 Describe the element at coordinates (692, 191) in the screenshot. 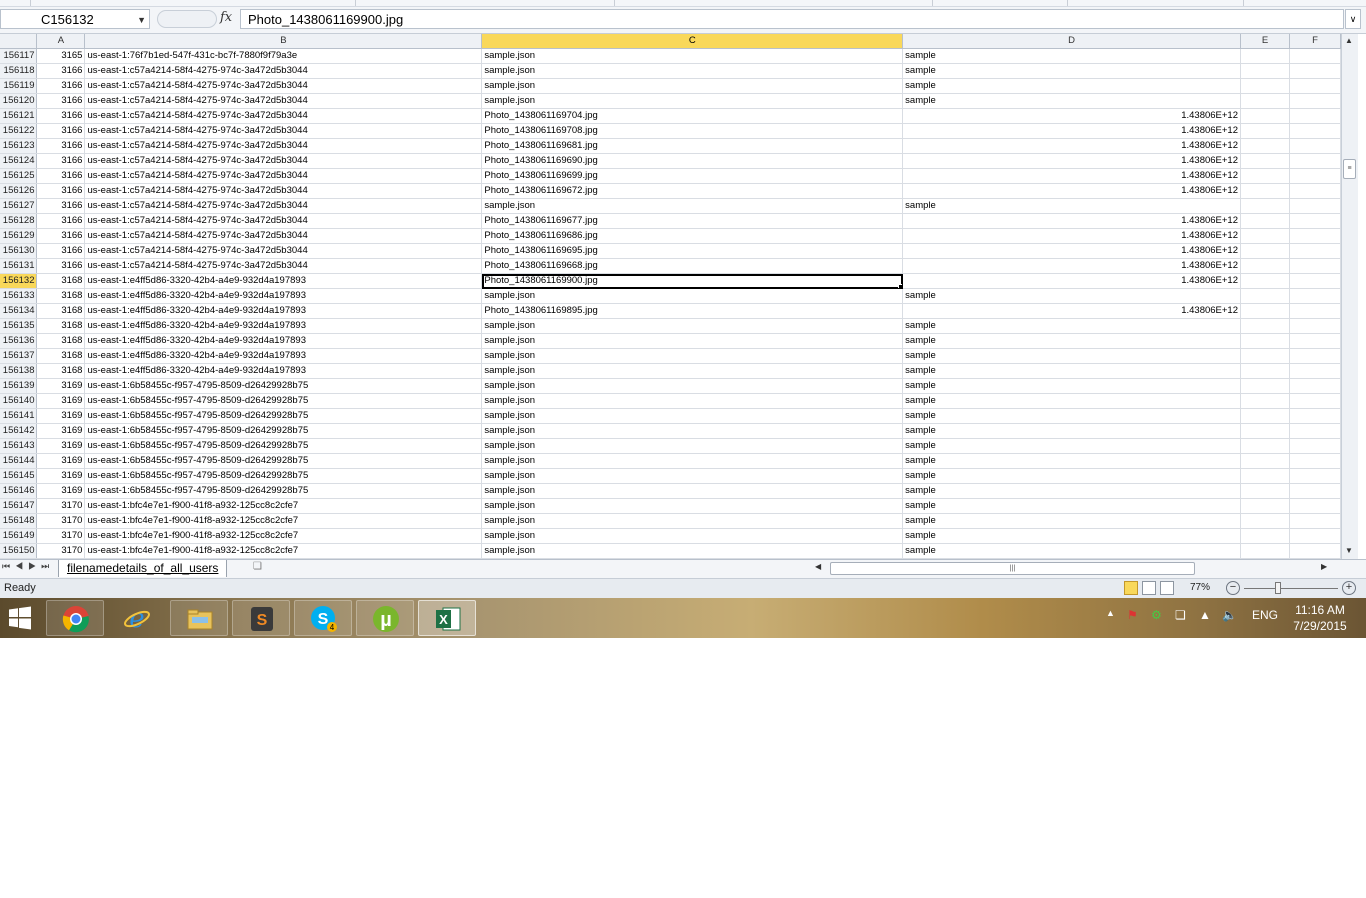

I see `cell-c: Photo_1438061169672.jpg` at that location.